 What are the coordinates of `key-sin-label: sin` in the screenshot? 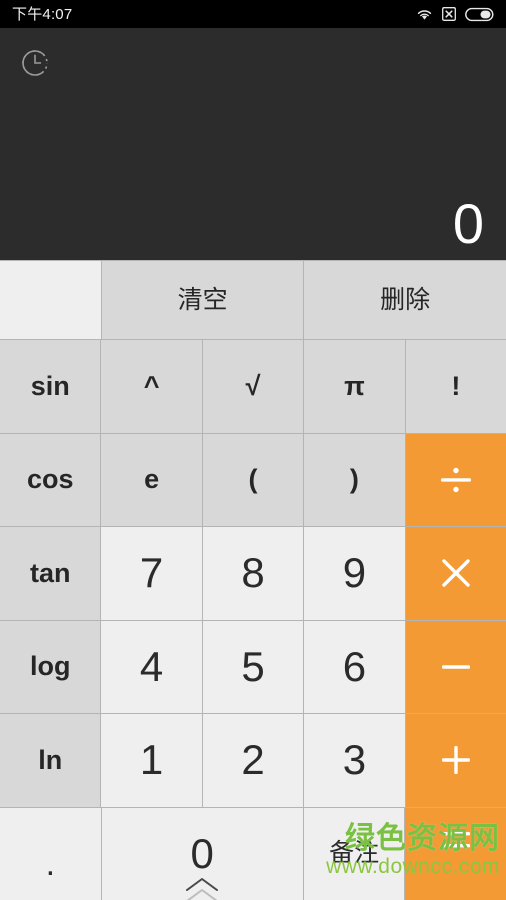 It's located at (50, 385).